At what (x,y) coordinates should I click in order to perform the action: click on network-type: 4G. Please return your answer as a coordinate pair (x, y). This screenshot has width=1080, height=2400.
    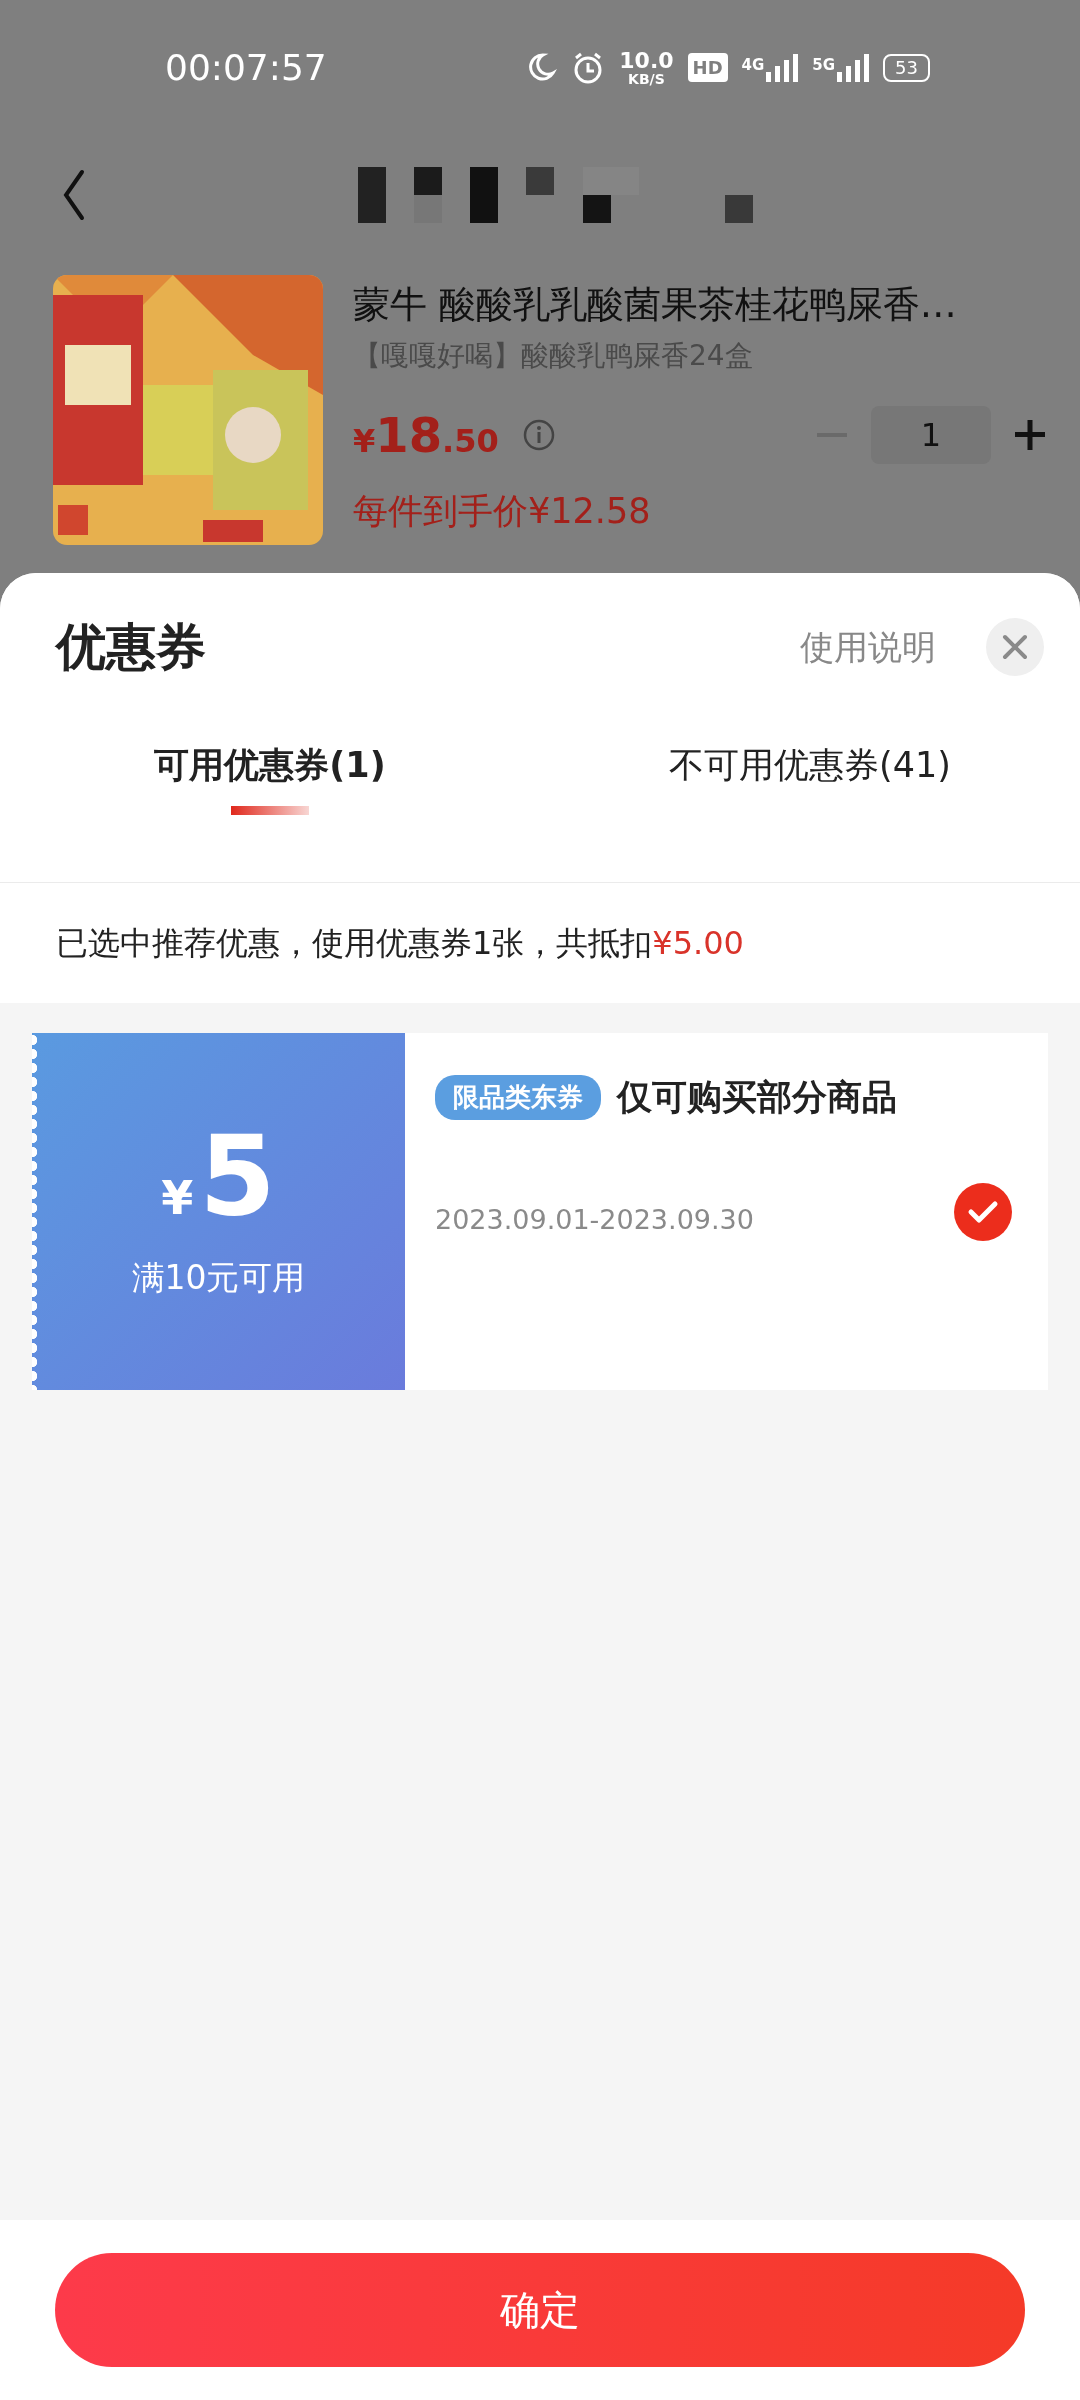
    Looking at the image, I should click on (753, 65).